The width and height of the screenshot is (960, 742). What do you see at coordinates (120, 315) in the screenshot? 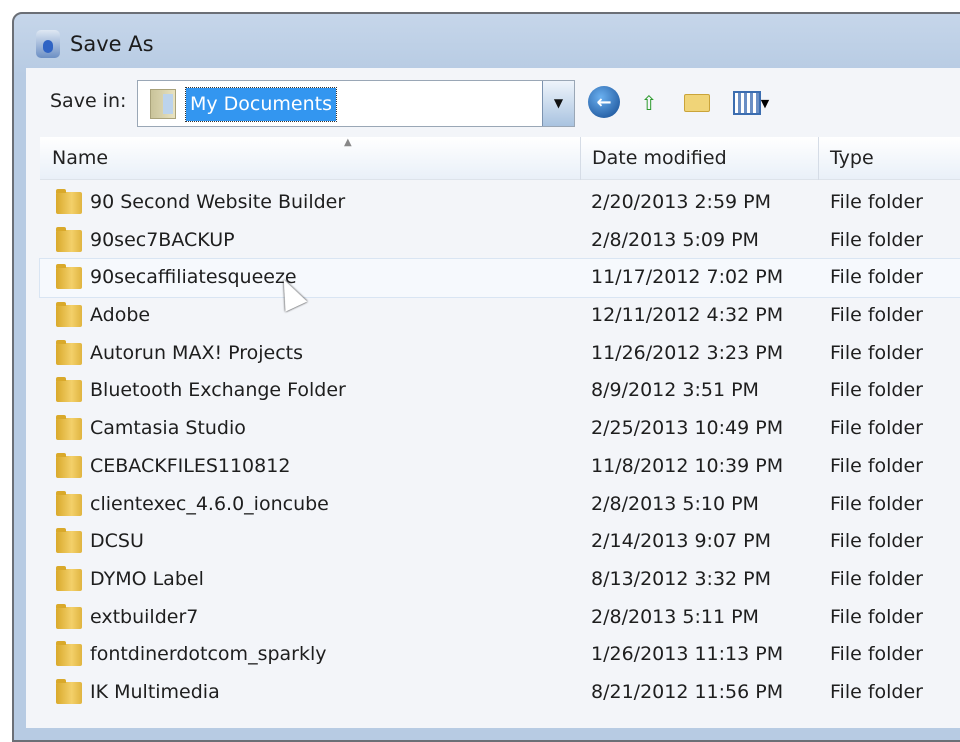
I see `file-name: Adobe` at bounding box center [120, 315].